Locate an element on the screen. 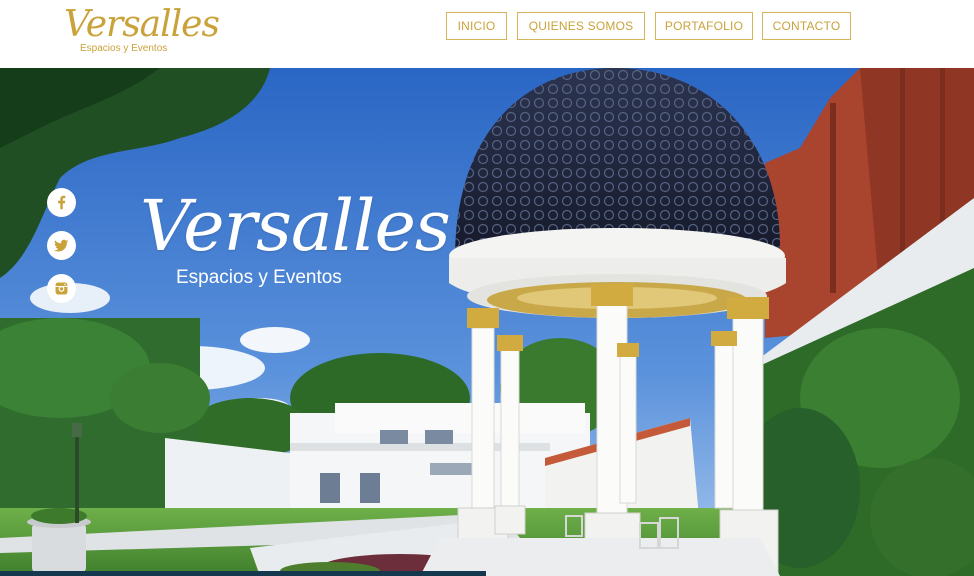  facebook-link is located at coordinates (61, 202).